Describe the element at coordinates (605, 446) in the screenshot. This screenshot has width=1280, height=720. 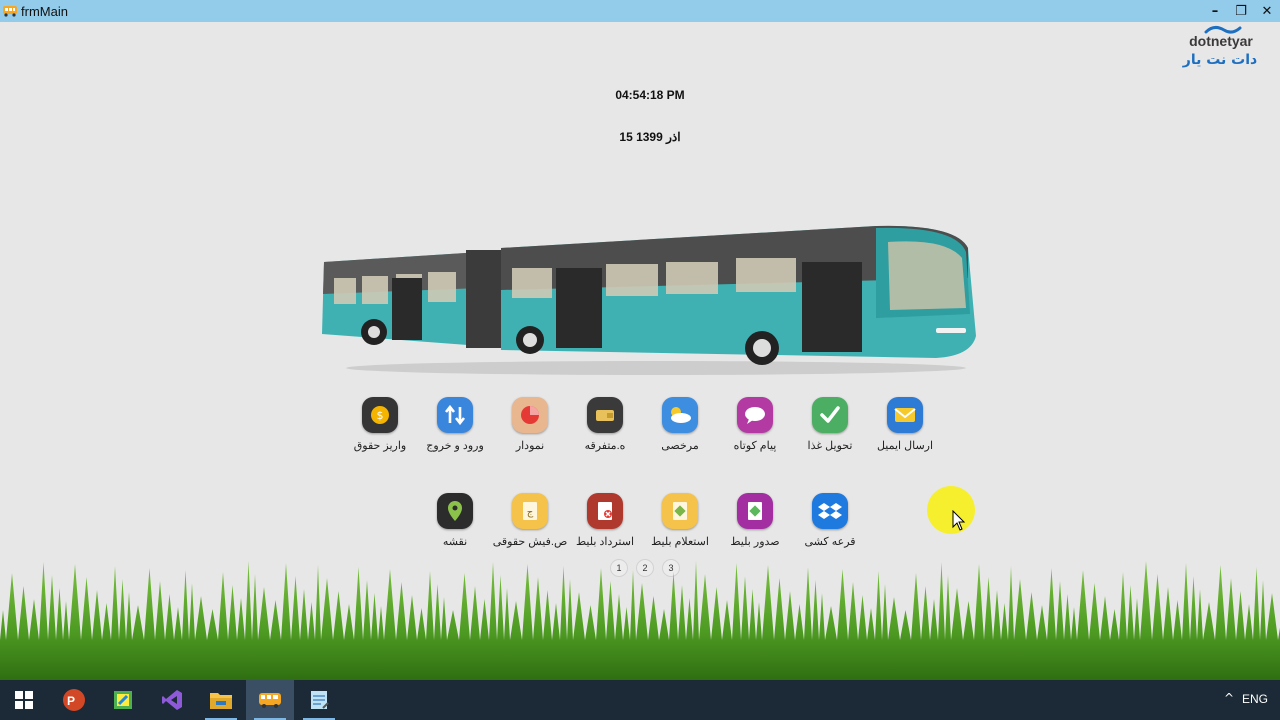
I see `tile-misc-expense-label: ه.متفرقه` at that location.